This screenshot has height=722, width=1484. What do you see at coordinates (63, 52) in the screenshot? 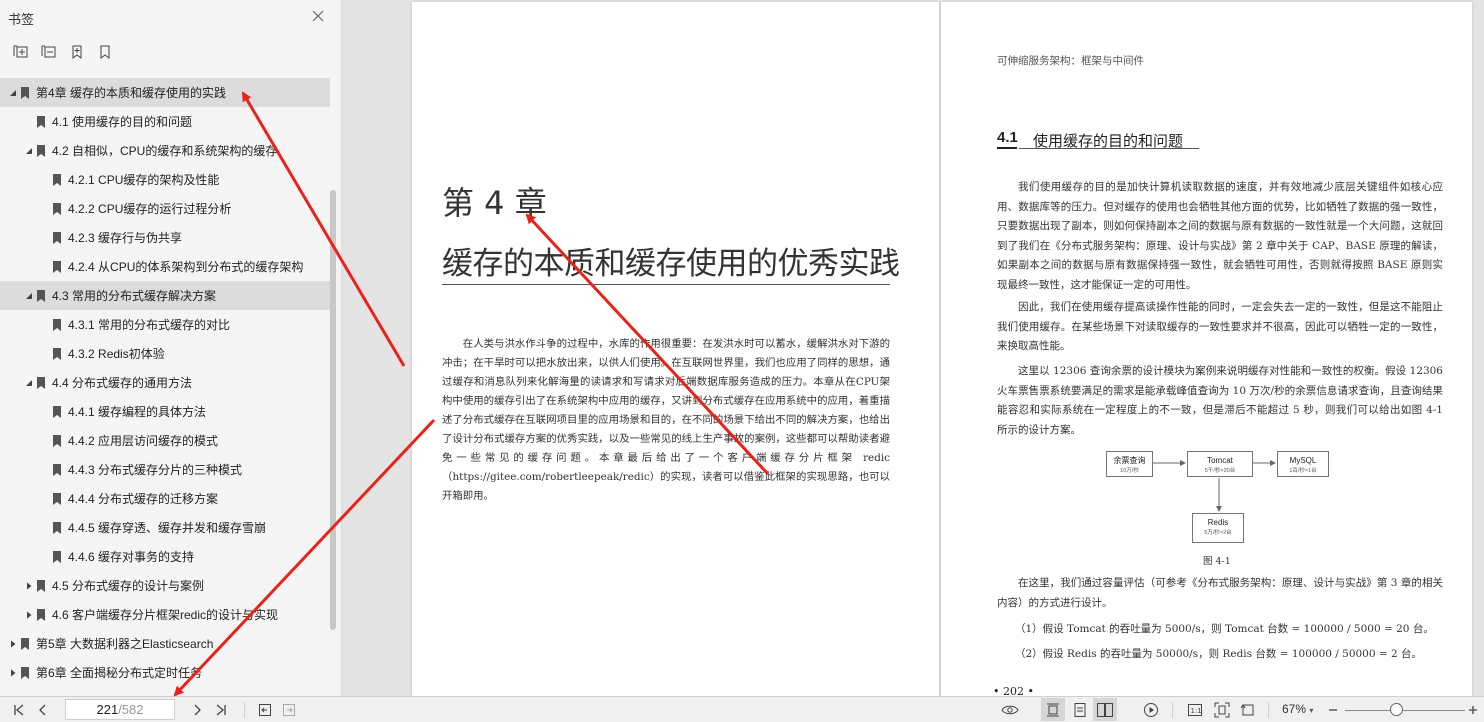
I see `bookmark-toolbar` at bounding box center [63, 52].